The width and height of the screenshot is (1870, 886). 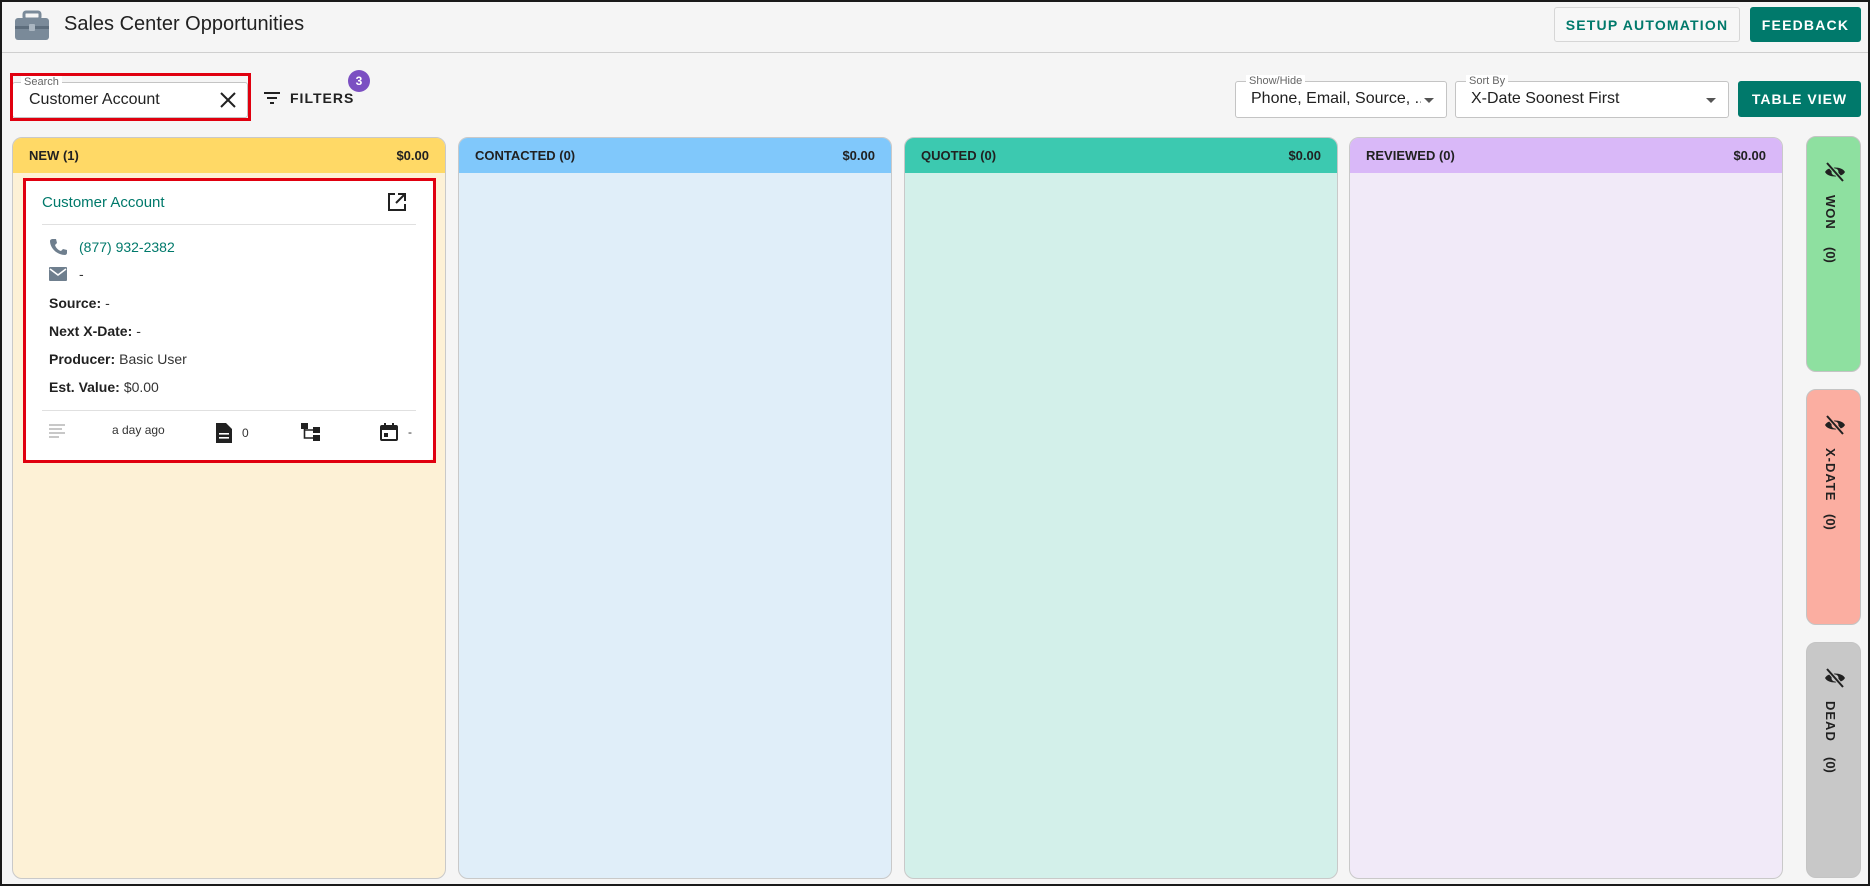 I want to click on card-activity, so click(x=57, y=431).